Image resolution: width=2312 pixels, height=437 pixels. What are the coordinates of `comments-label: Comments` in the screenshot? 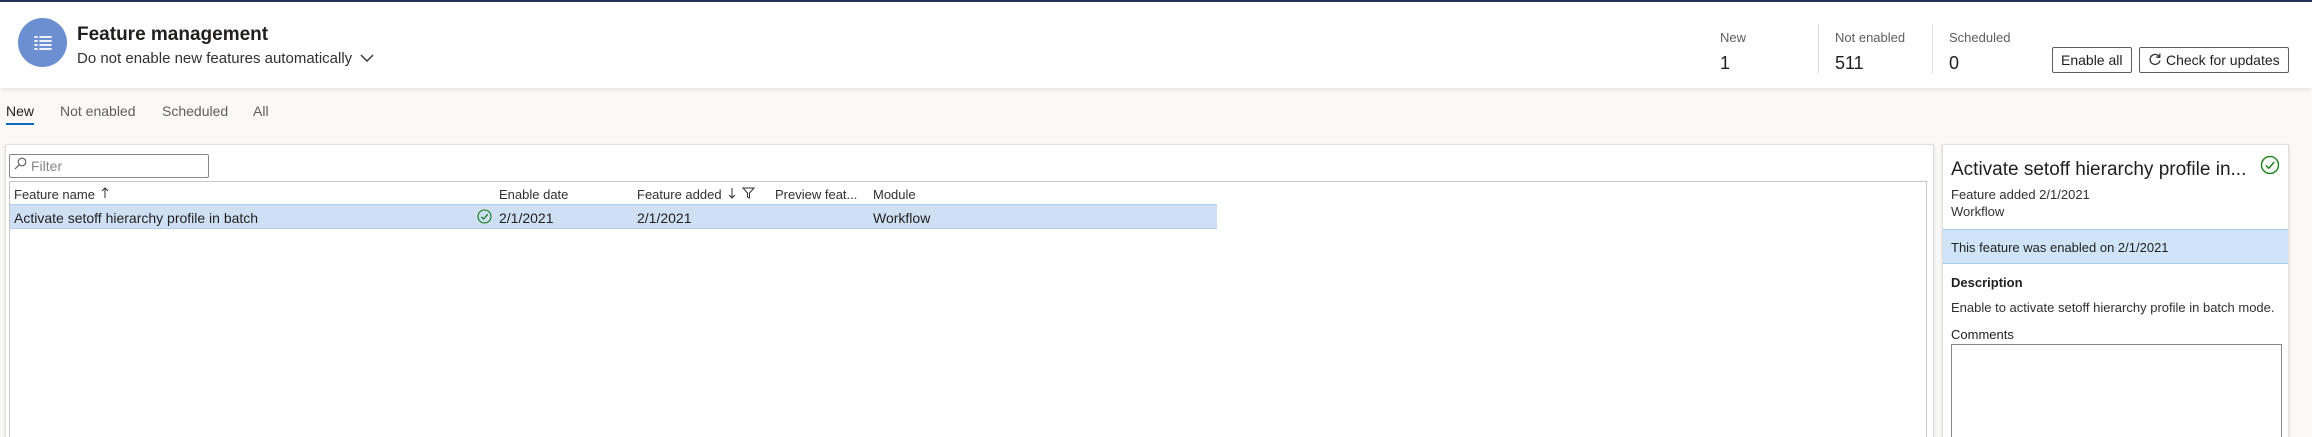 It's located at (1982, 334).